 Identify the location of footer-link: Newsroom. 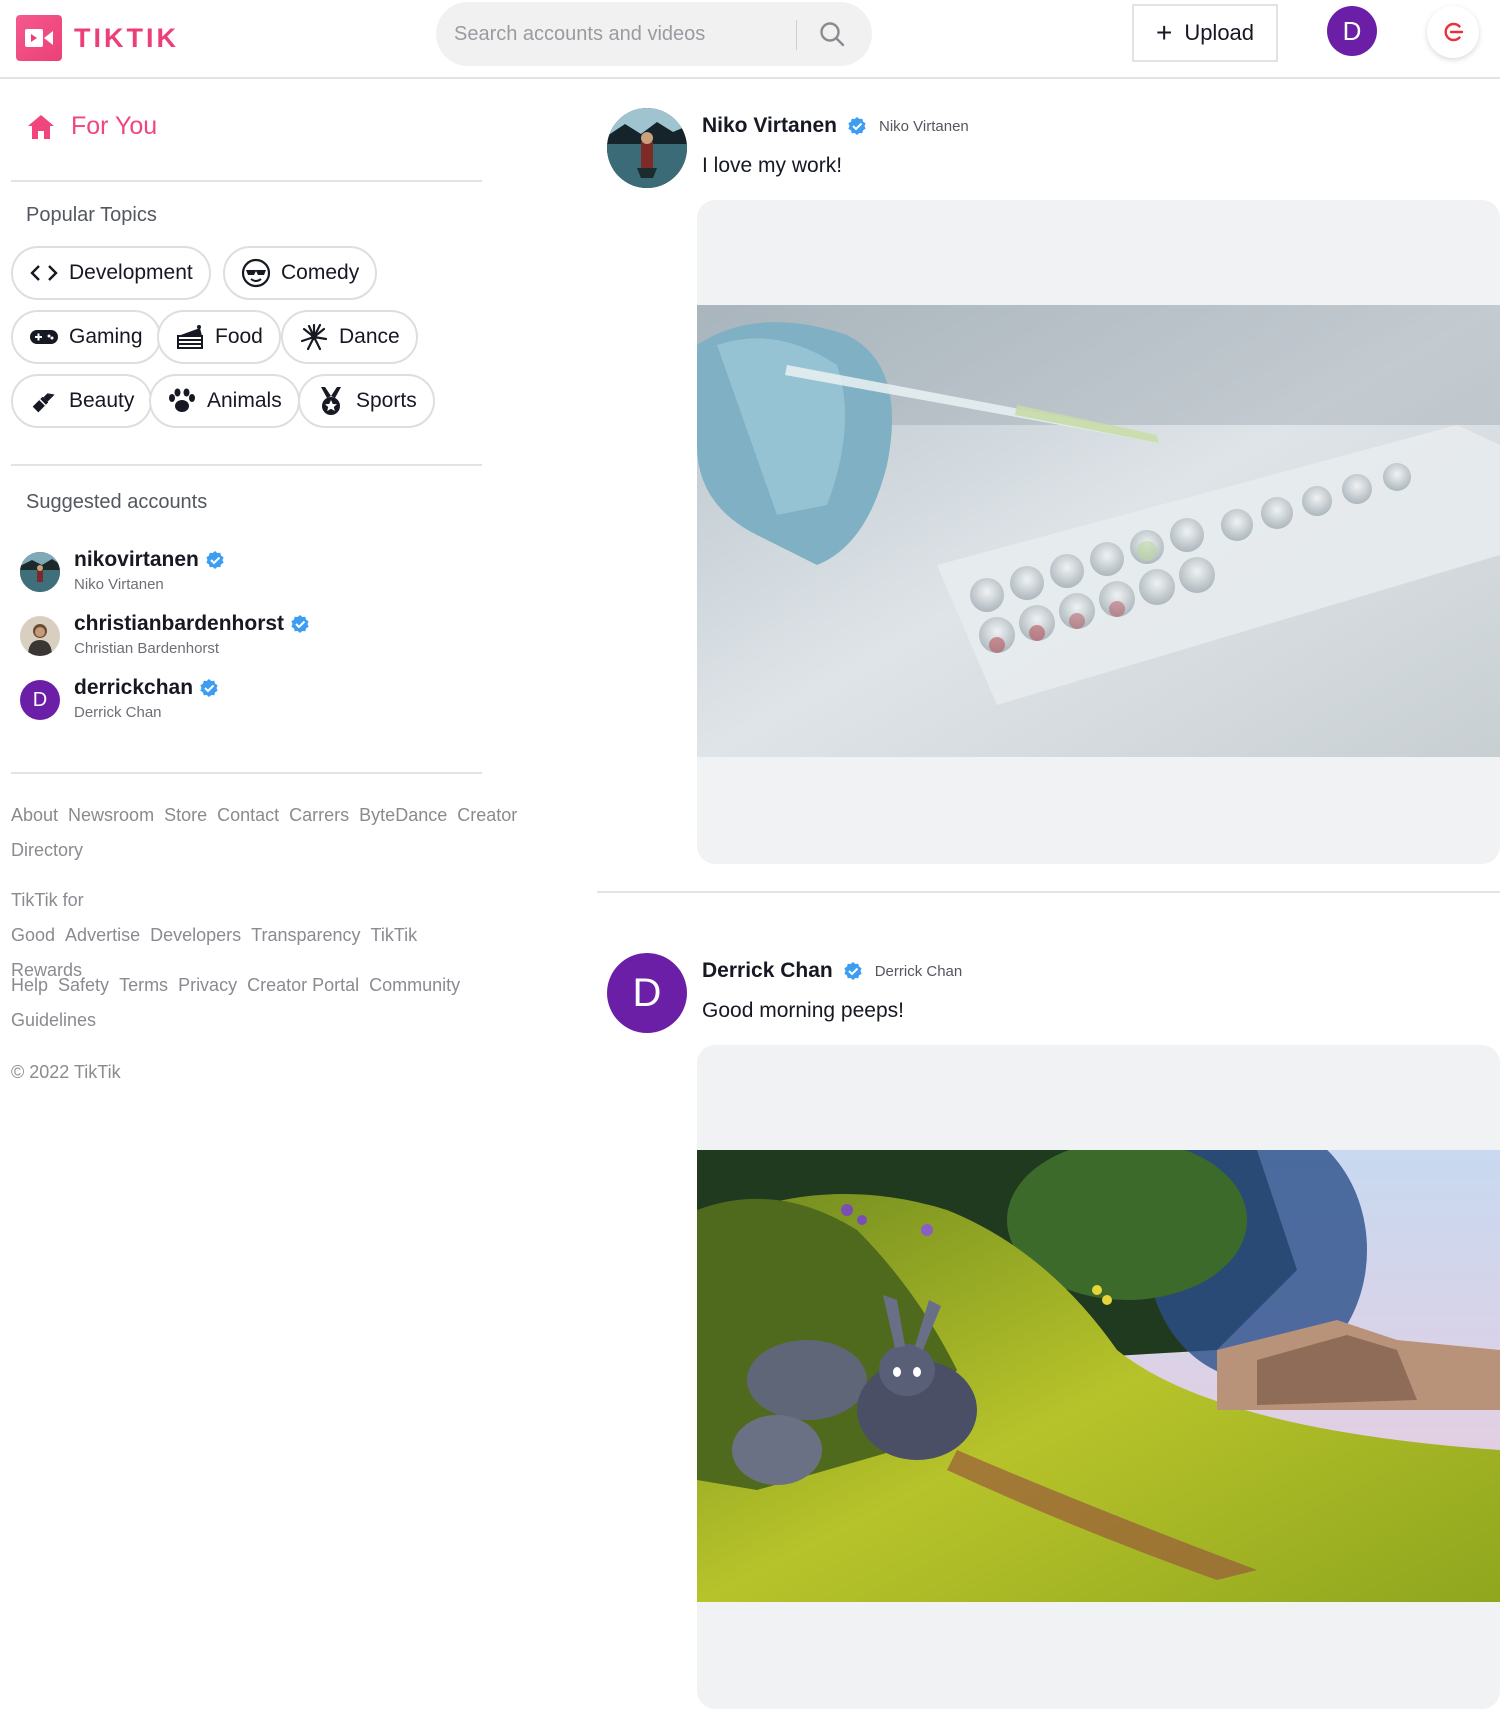
(111, 815).